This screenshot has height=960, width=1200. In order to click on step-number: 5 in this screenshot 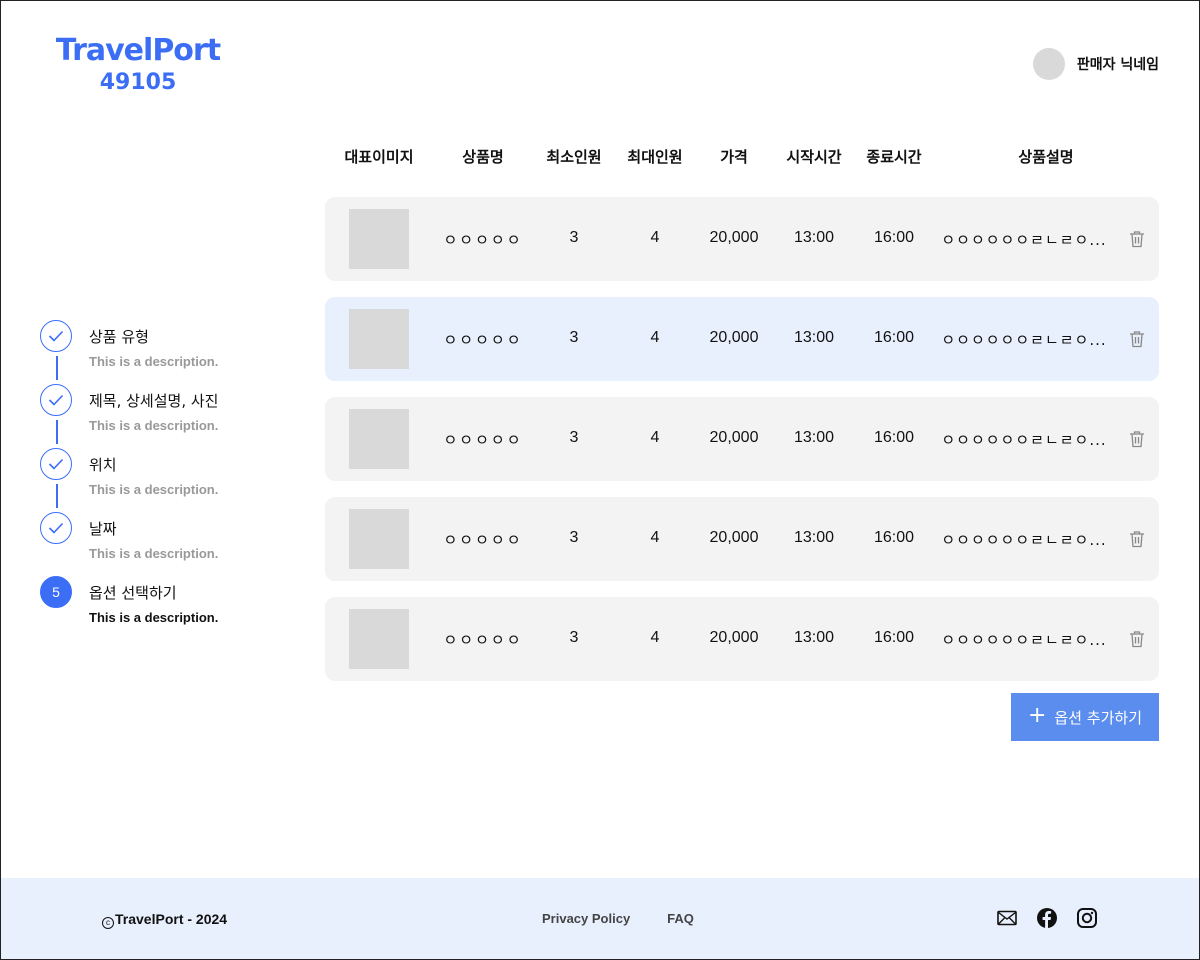, I will do `click(56, 592)`.